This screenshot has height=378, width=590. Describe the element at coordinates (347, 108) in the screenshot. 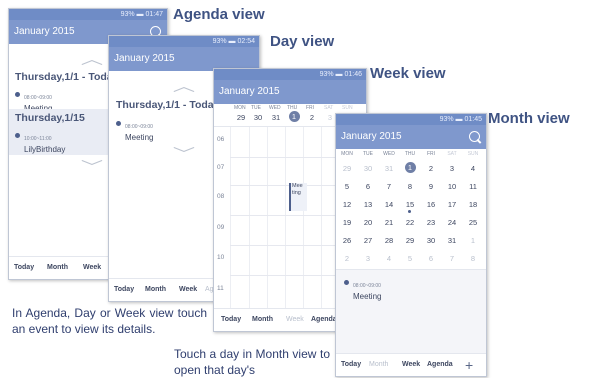

I see `weekday-label: SUN` at that location.